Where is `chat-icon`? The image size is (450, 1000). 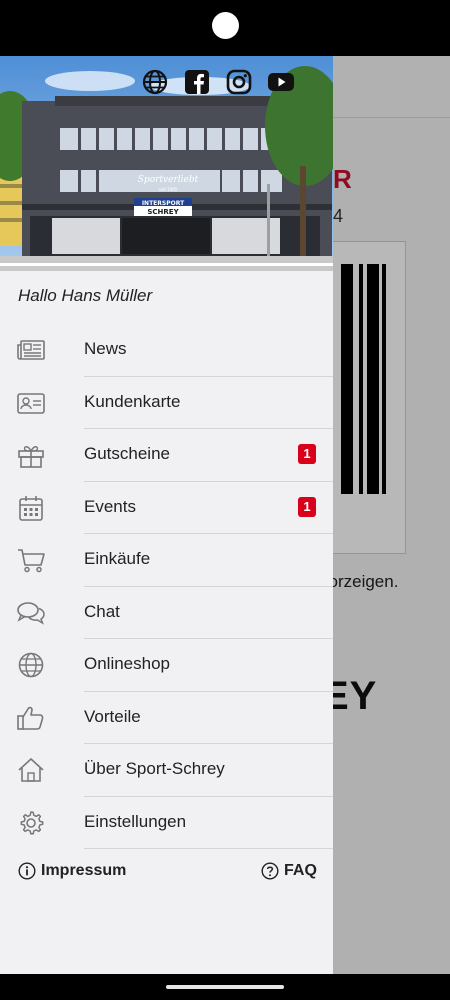
chat-icon is located at coordinates (31, 613).